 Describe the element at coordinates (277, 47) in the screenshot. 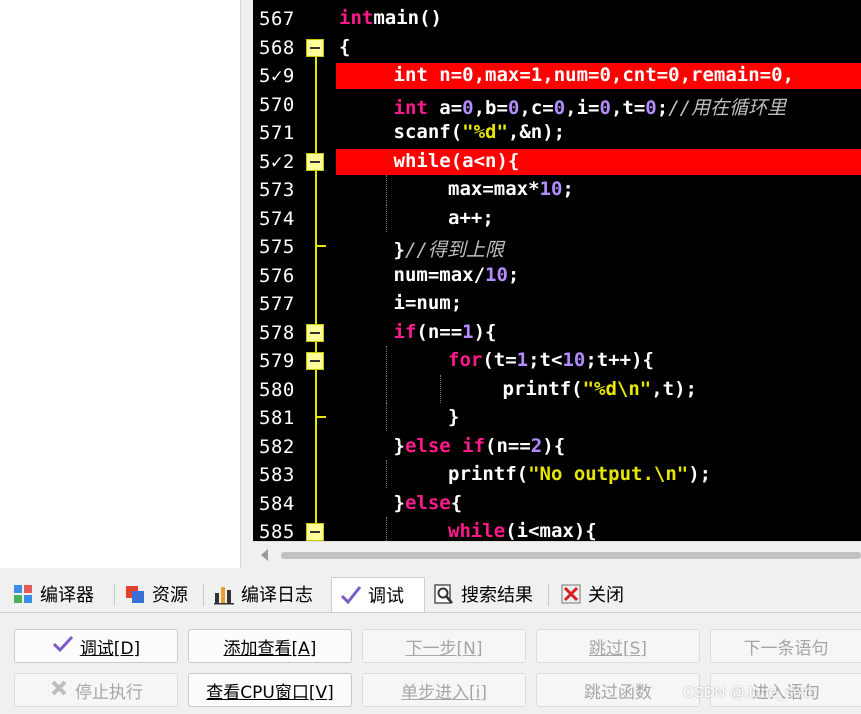

I see `line-number: 568` at that location.